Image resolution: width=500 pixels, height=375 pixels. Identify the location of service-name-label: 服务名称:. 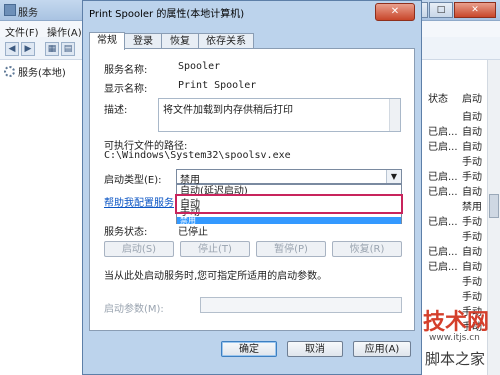
(126, 70).